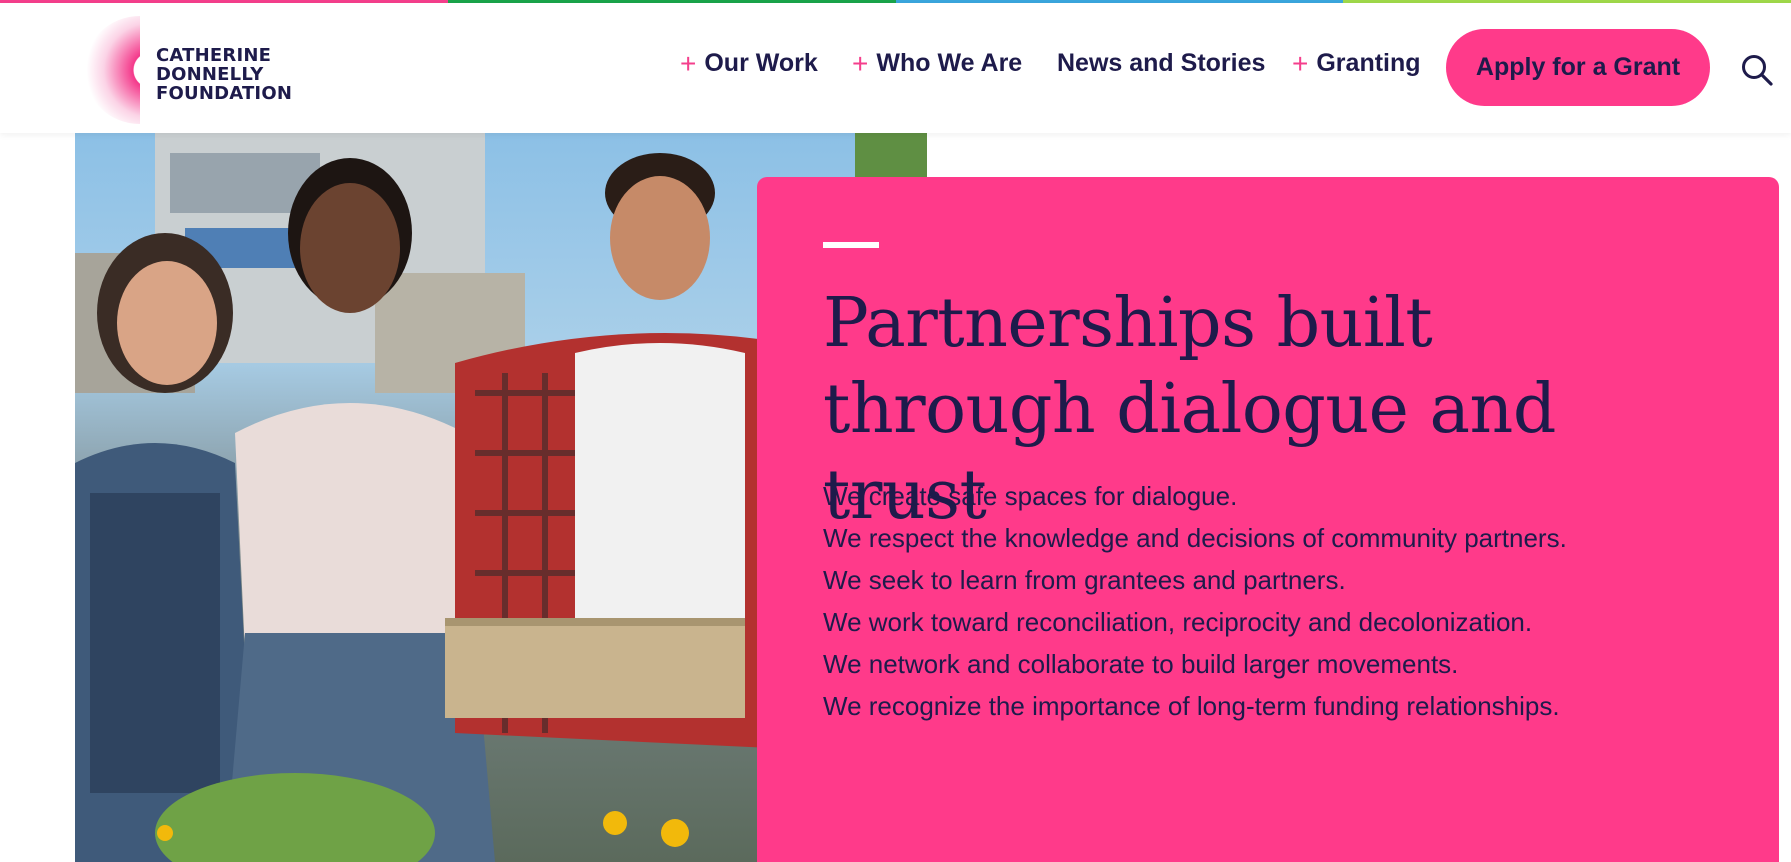 The image size is (1791, 862). What do you see at coordinates (1757, 70) in the screenshot?
I see `search-icon` at bounding box center [1757, 70].